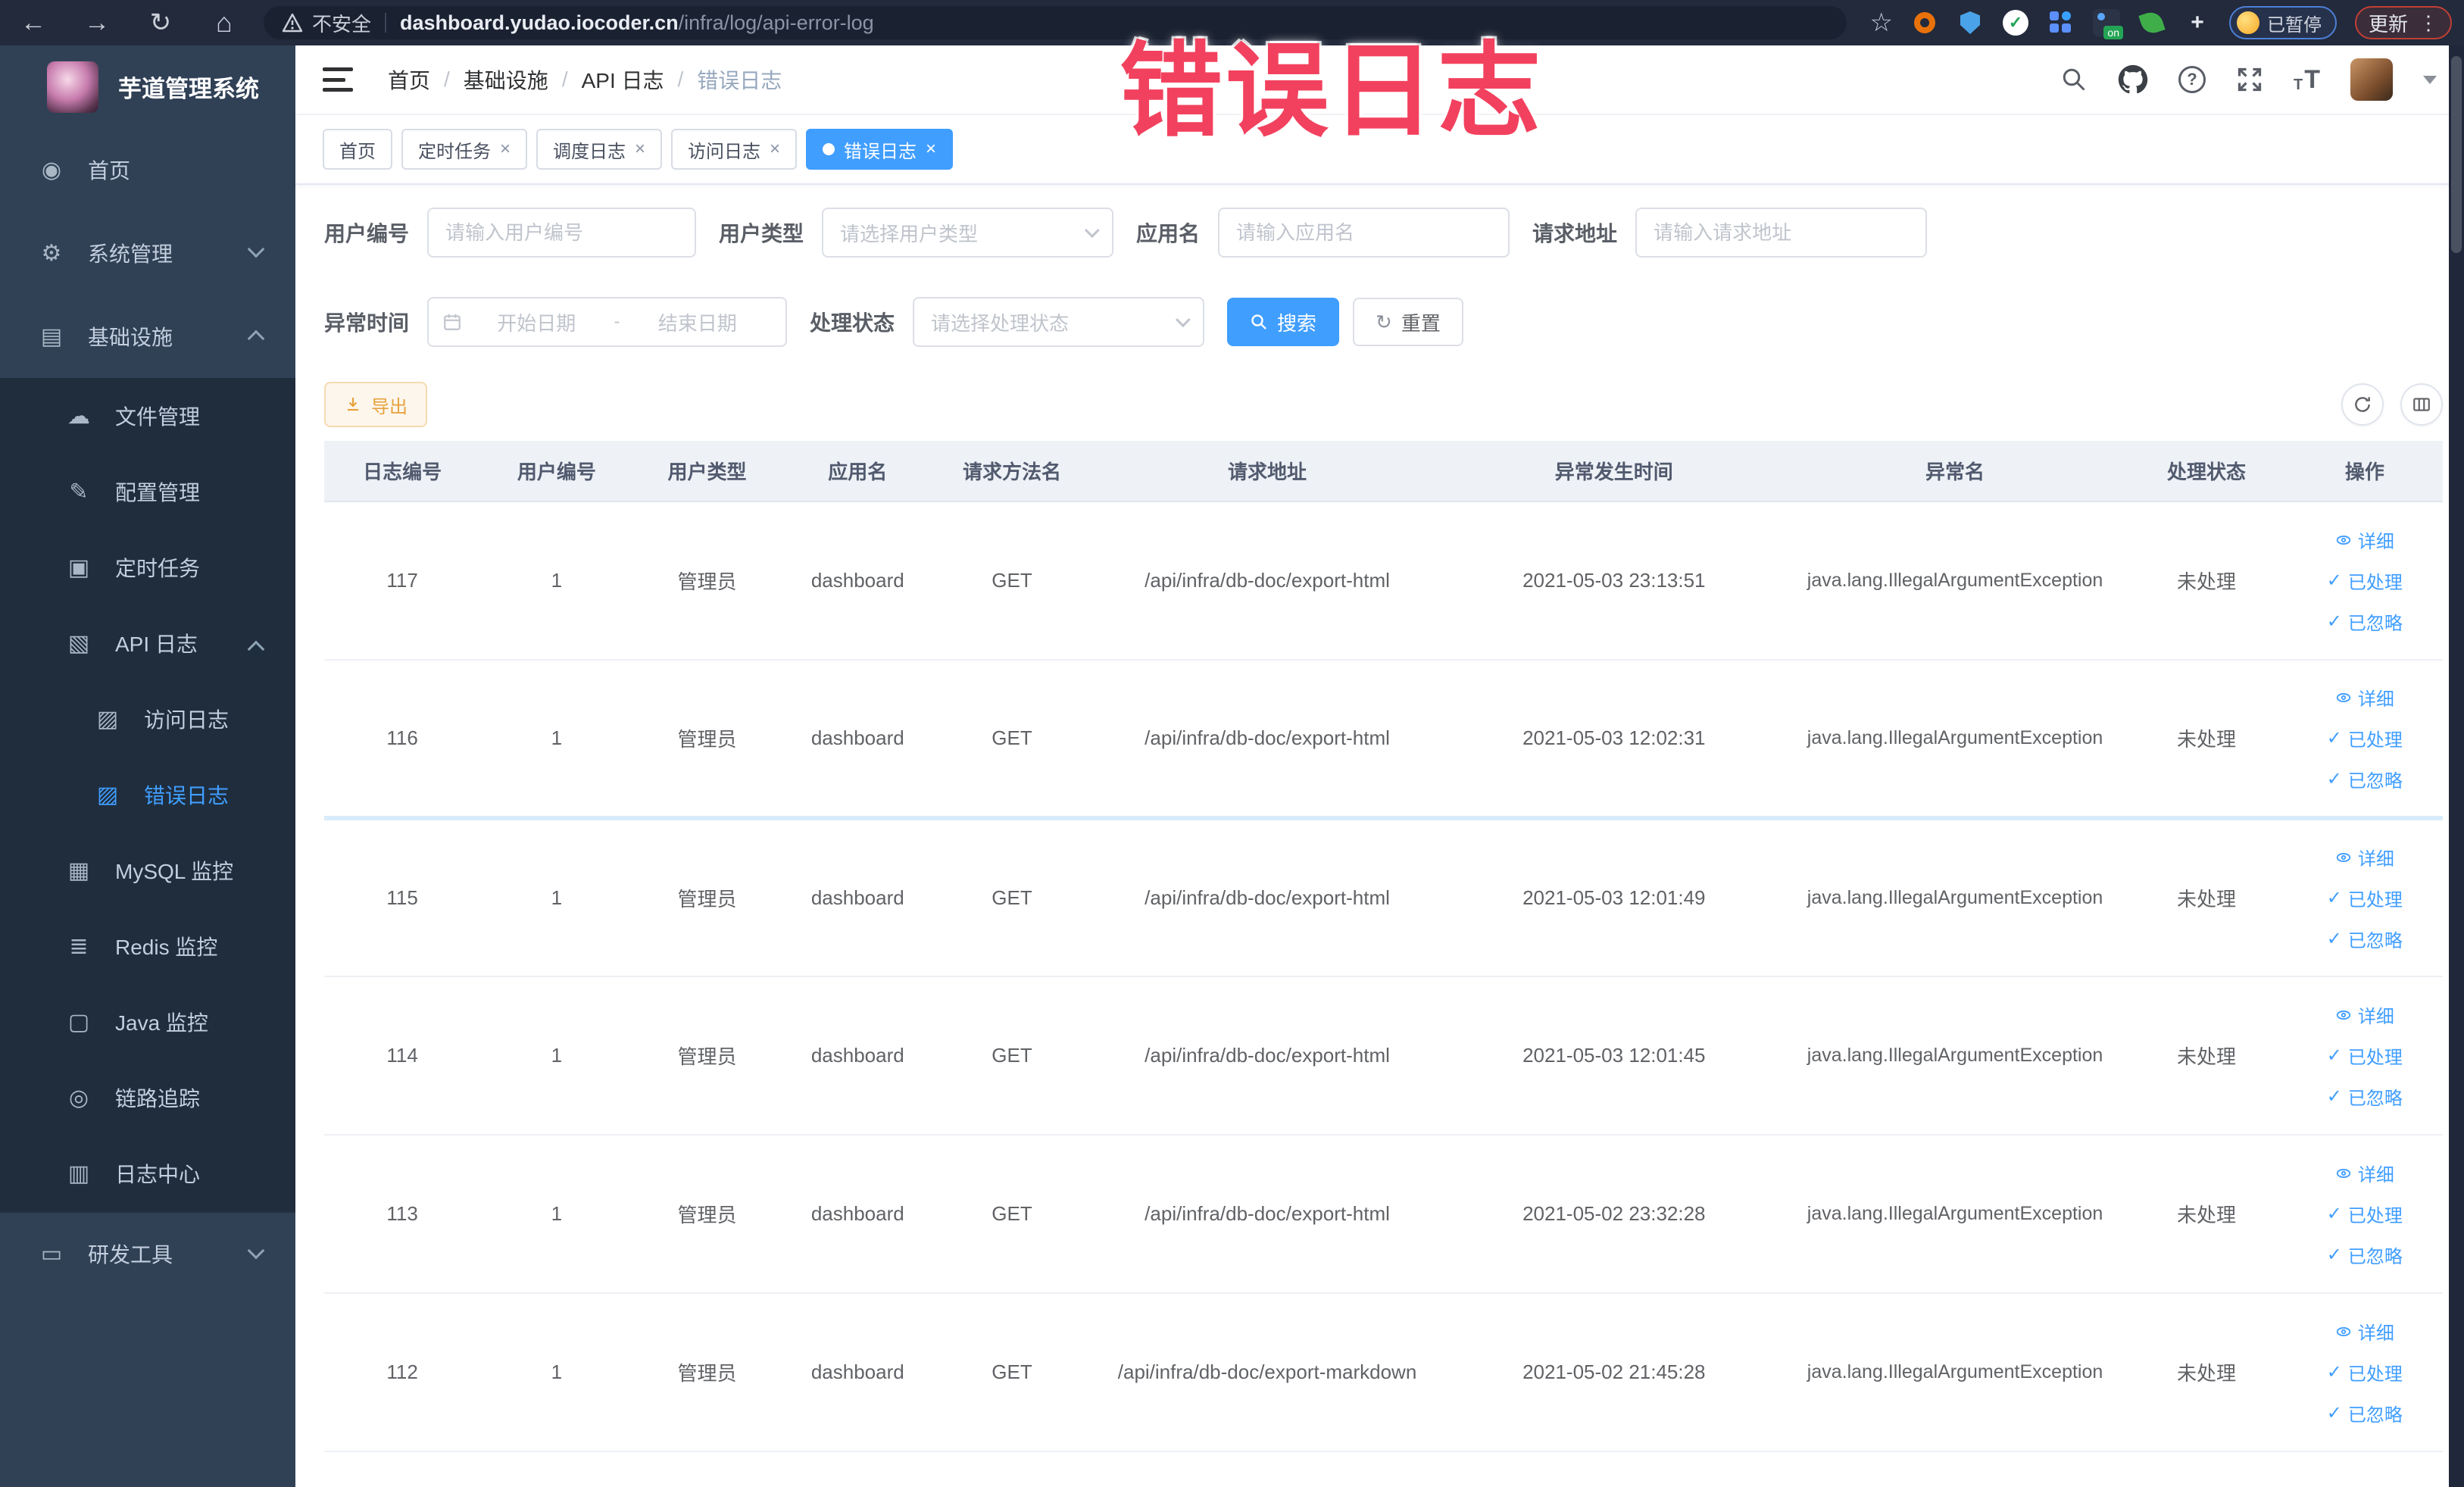 This screenshot has width=2464, height=1487. I want to click on page-scrollbar, so click(2456, 766).